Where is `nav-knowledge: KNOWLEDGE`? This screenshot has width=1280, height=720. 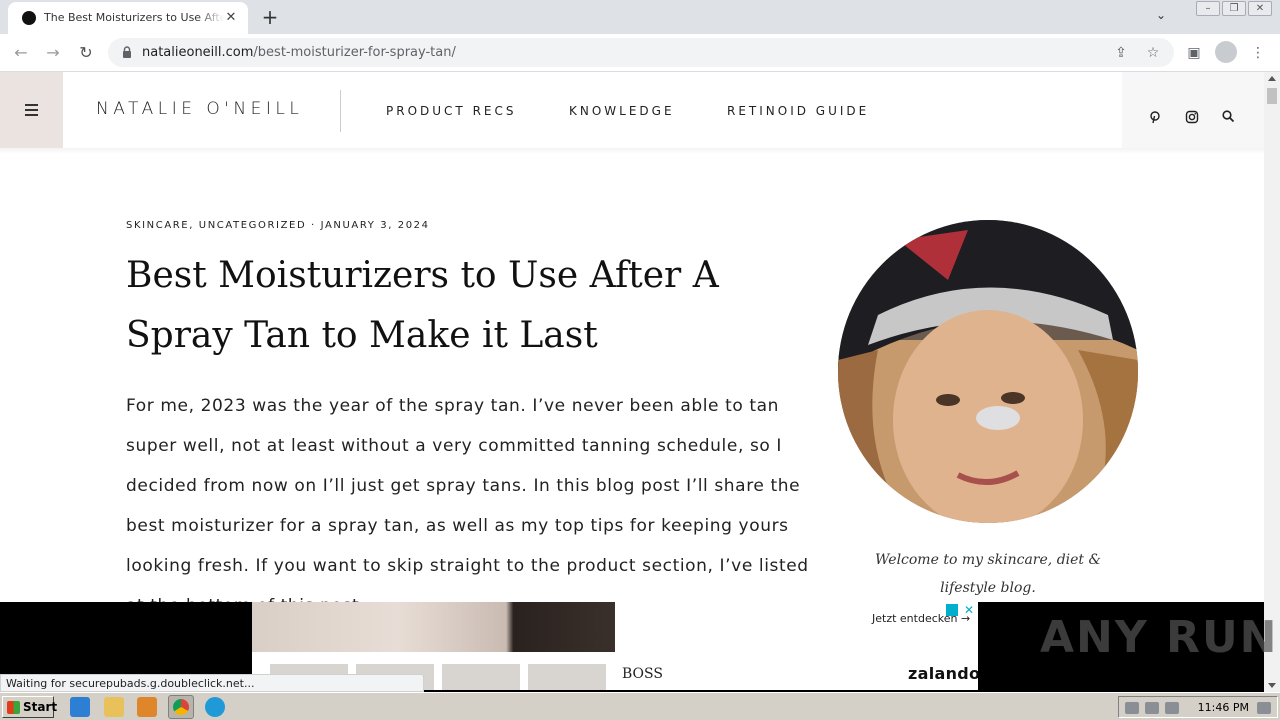
nav-knowledge: KNOWLEDGE is located at coordinates (622, 111).